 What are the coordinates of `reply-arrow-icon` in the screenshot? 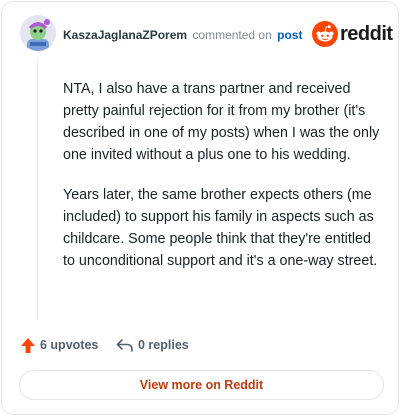 It's located at (124, 345).